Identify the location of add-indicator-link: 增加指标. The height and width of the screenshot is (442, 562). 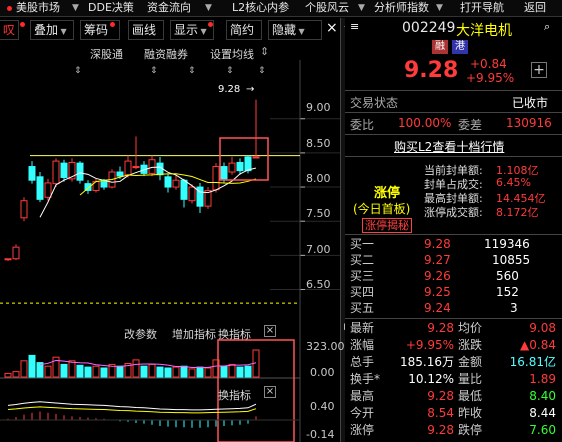
(194, 334).